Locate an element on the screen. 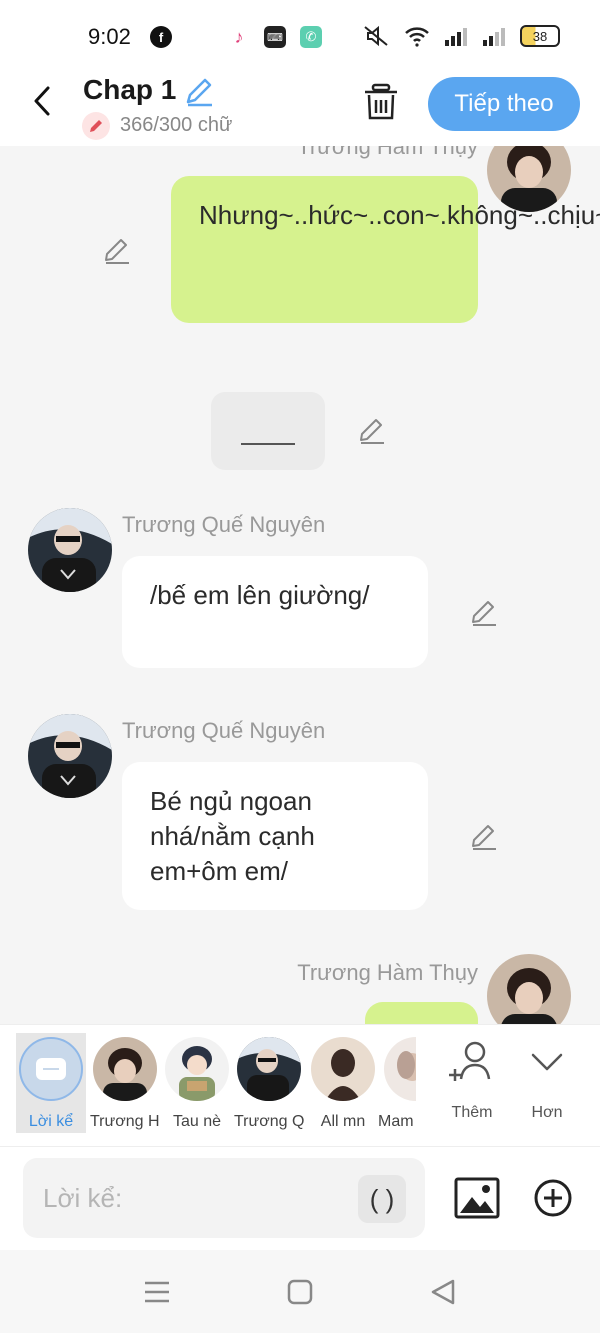 This screenshot has width=600, height=1333. word-count-pencil-icon is located at coordinates (96, 126).